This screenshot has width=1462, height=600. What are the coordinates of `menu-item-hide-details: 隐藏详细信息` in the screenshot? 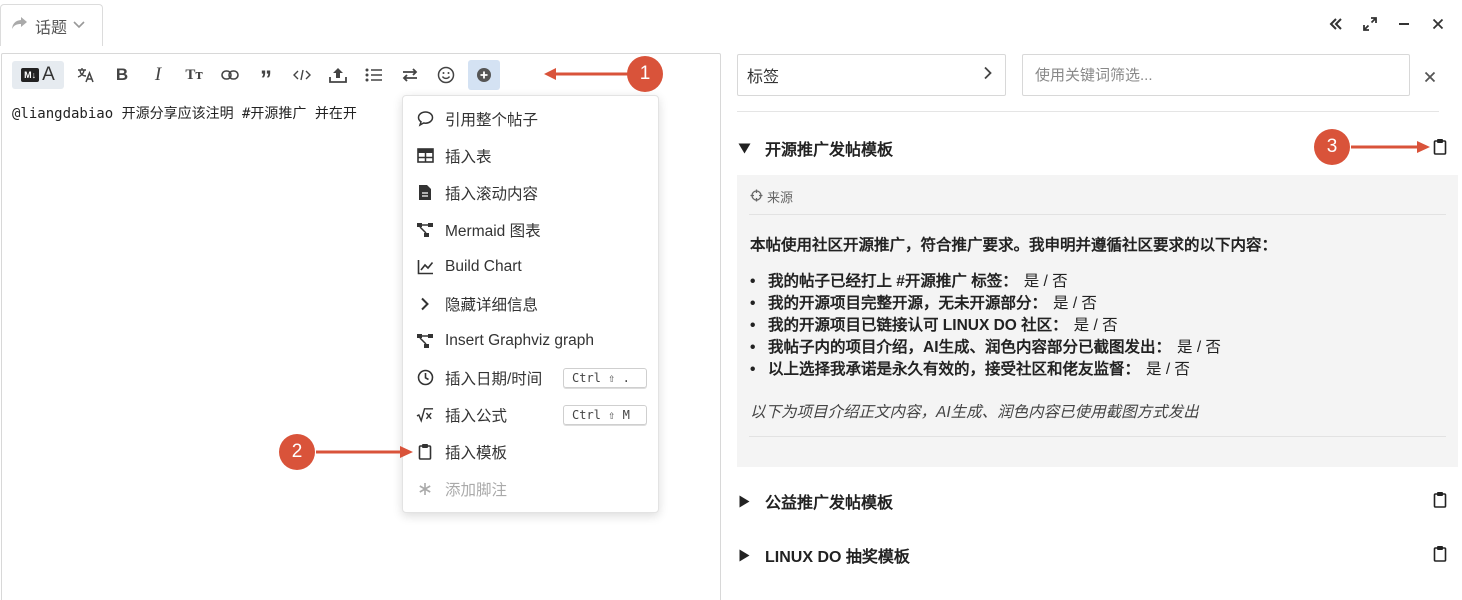 It's located at (530, 303).